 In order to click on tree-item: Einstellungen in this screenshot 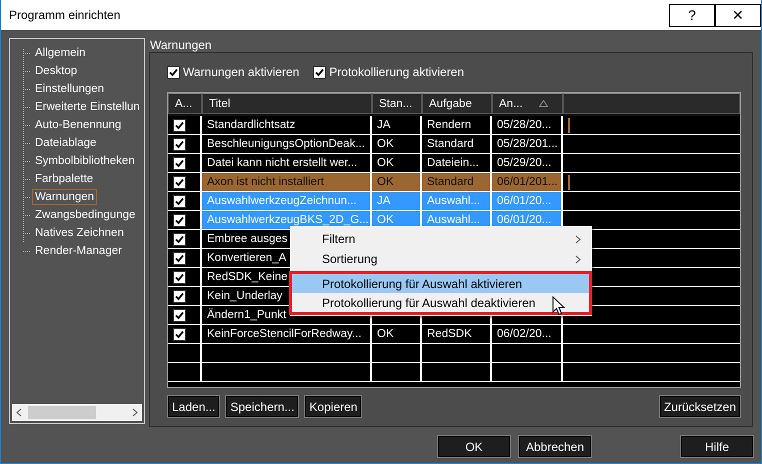, I will do `click(70, 89)`.